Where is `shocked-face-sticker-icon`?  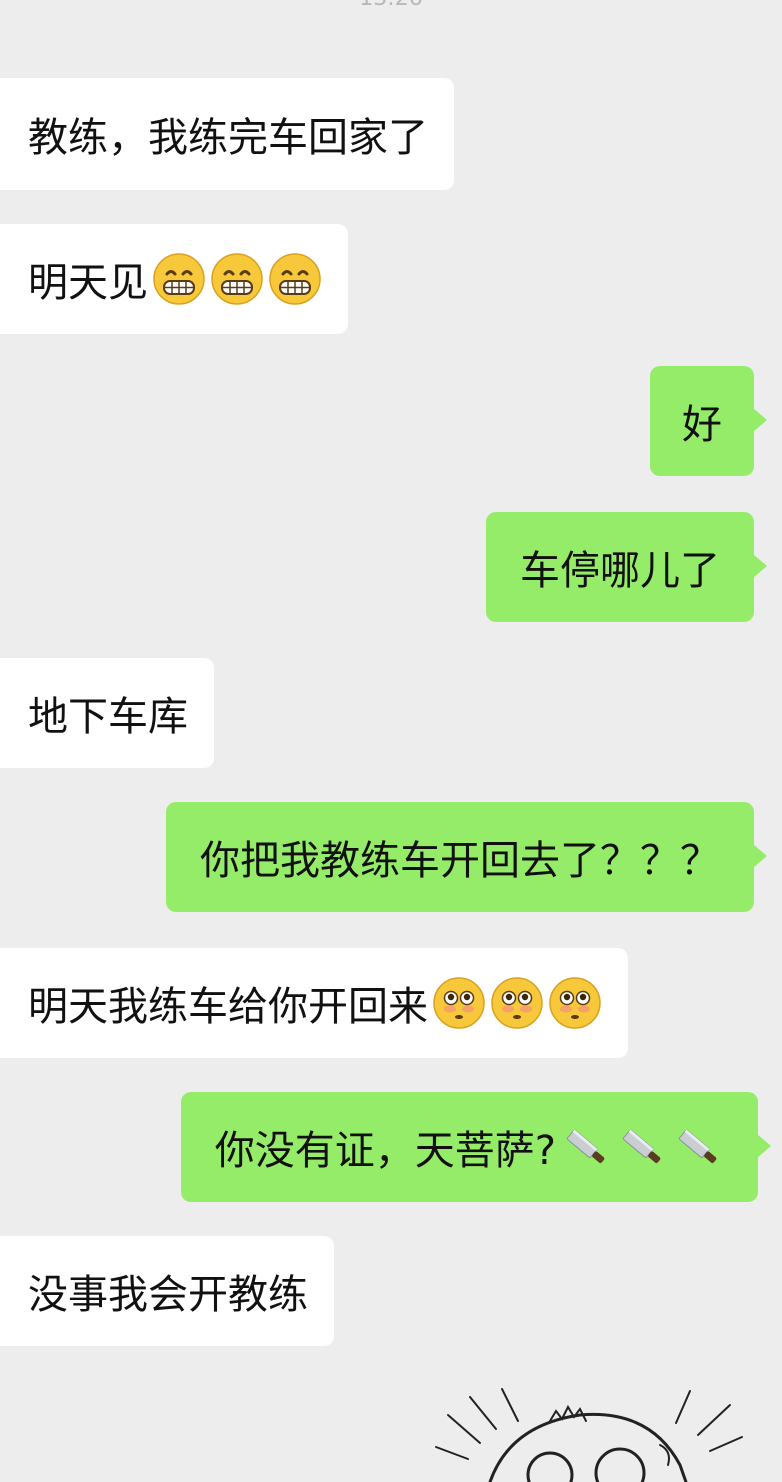 shocked-face-sticker-icon is located at coordinates (590, 1433).